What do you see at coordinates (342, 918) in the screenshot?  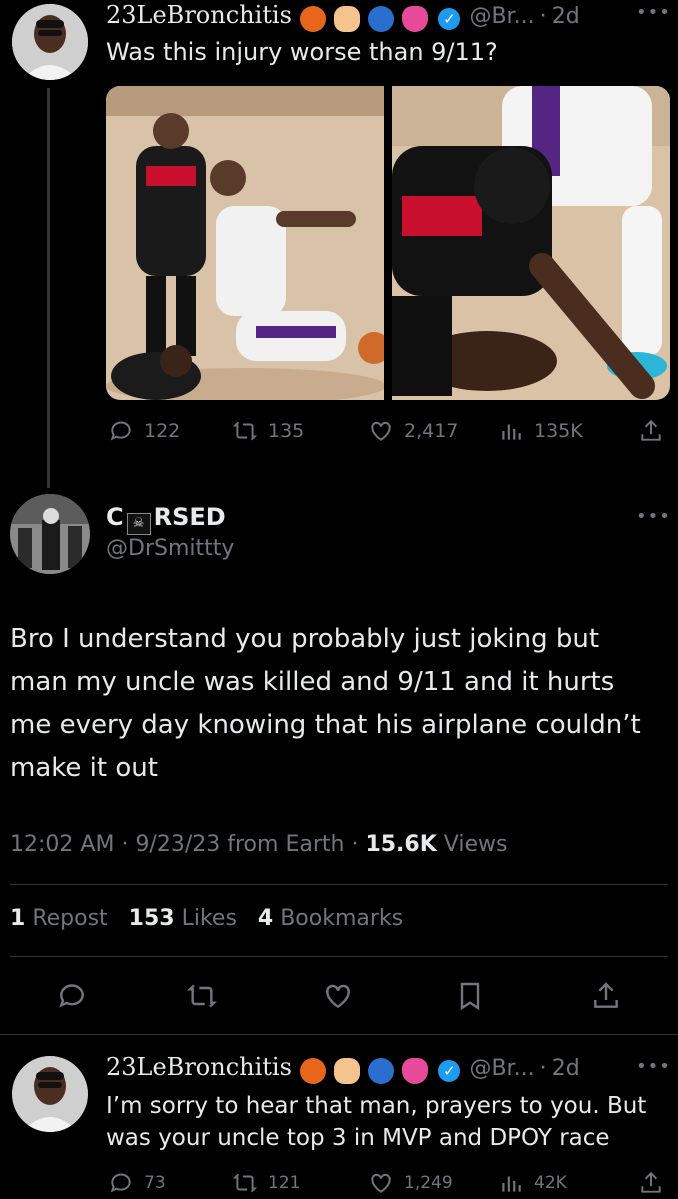 I see `main-bookmarks-label: Bookmarks` at bounding box center [342, 918].